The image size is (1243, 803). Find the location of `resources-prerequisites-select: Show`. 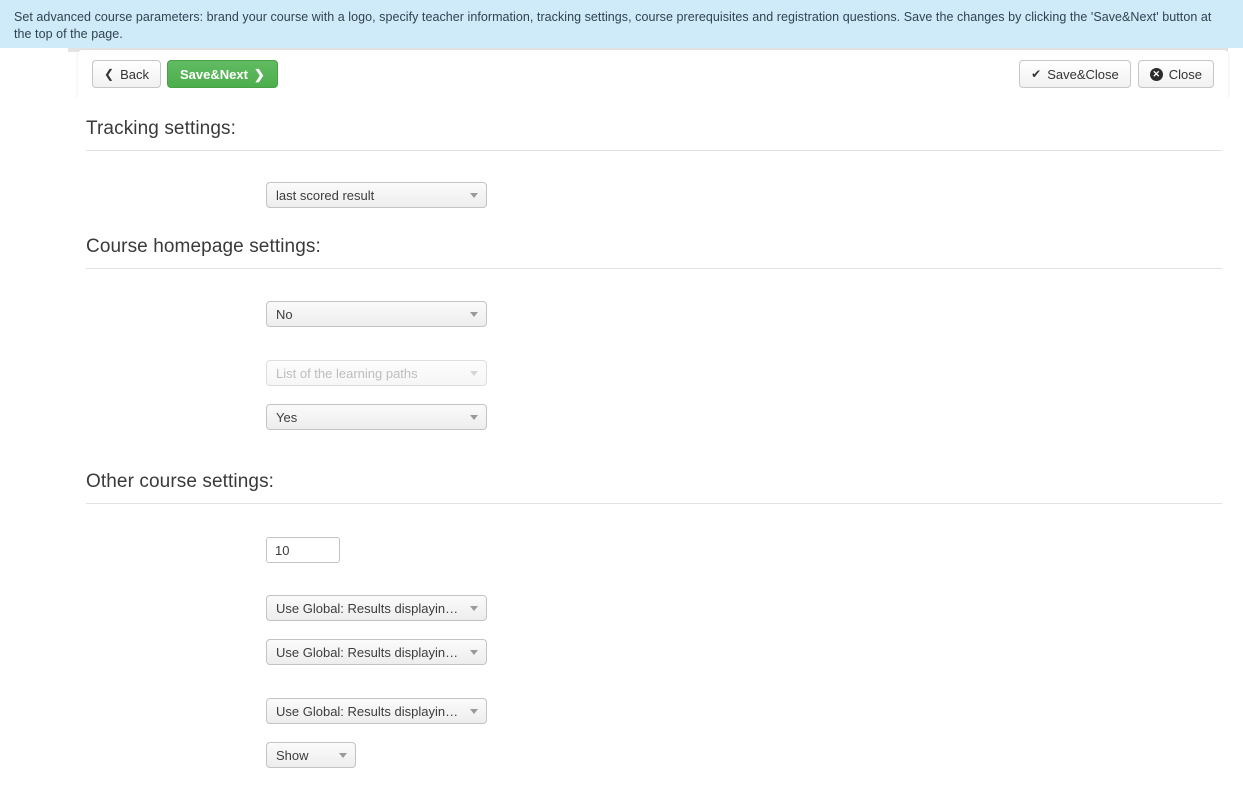

resources-prerequisites-select: Show is located at coordinates (311, 755).